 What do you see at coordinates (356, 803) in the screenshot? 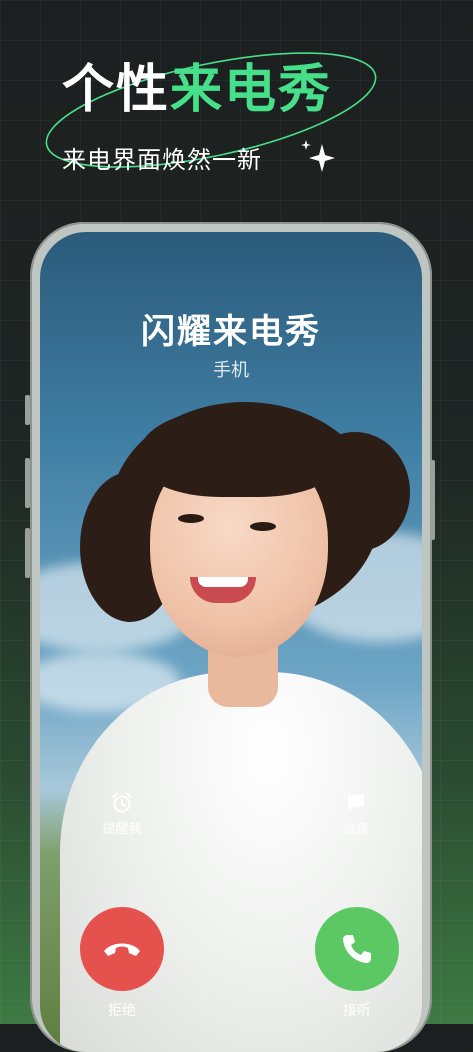
I see `chat-bubble-icon` at bounding box center [356, 803].